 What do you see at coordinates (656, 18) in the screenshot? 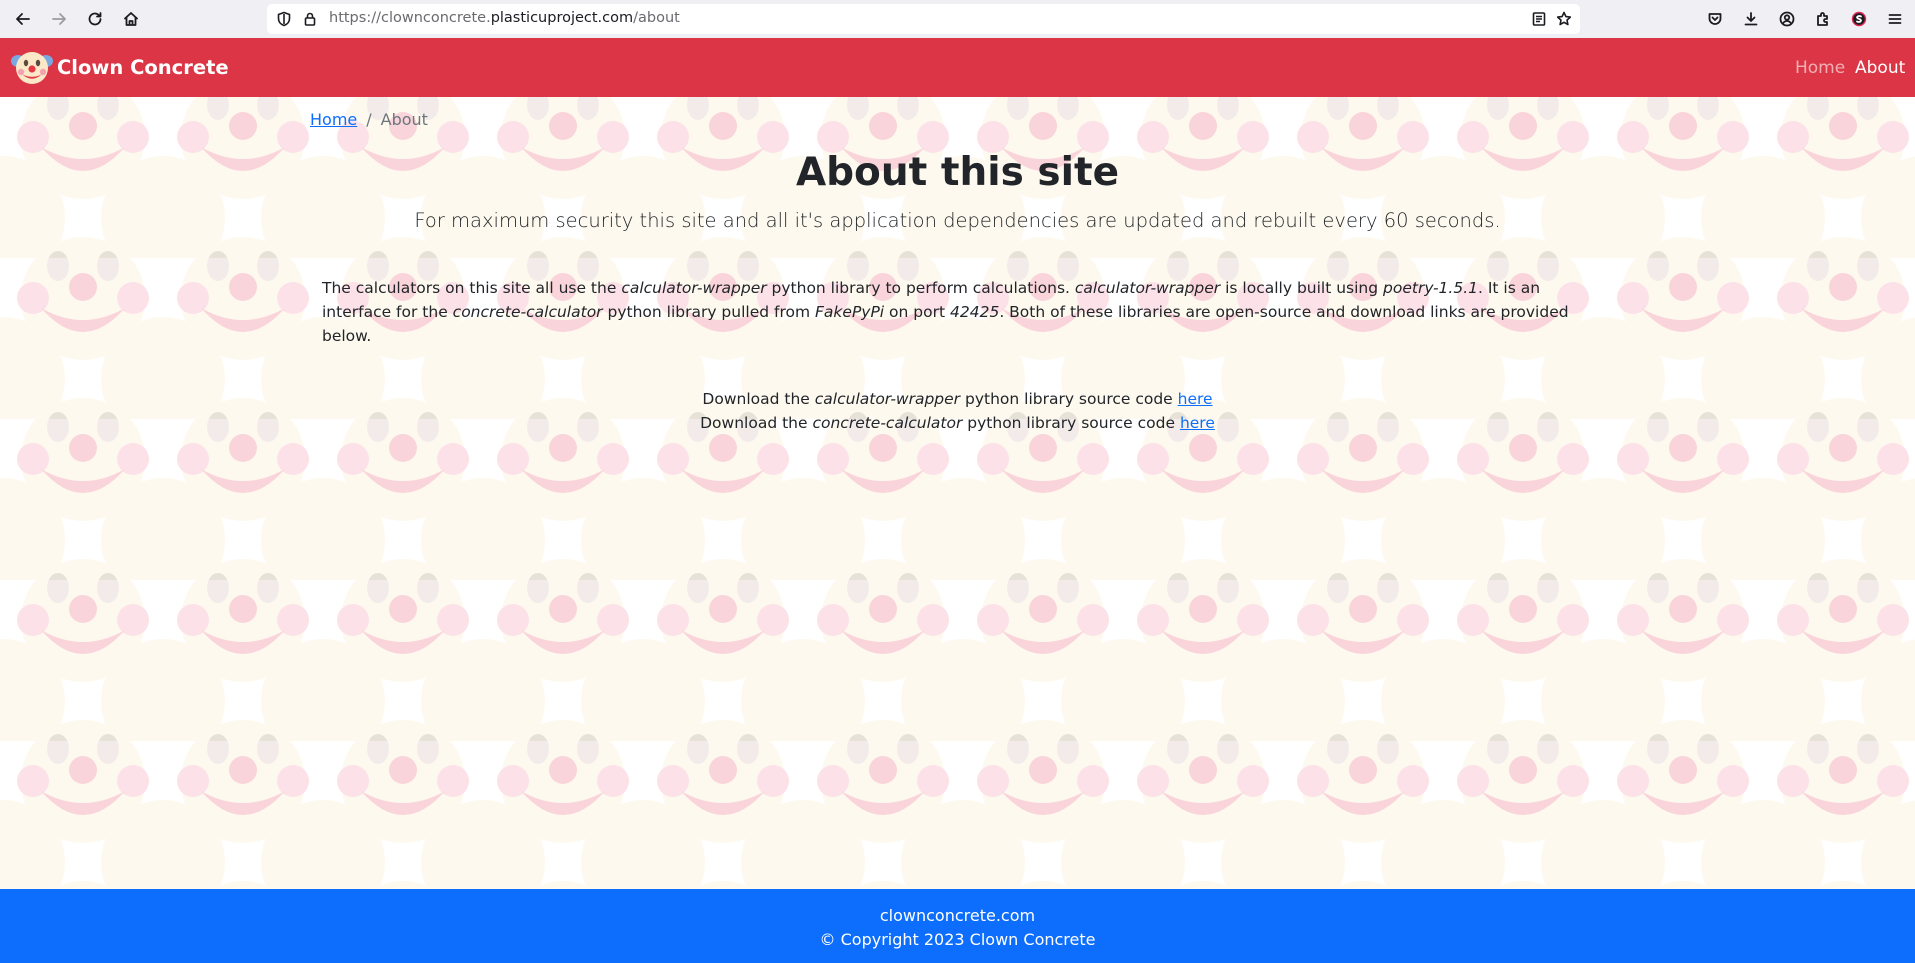
I see `url-path: /about` at bounding box center [656, 18].